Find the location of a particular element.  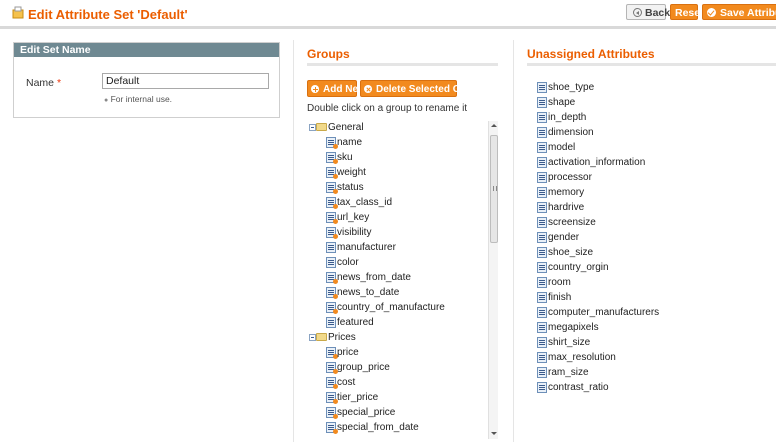

required-mark: * is located at coordinates (59, 83).